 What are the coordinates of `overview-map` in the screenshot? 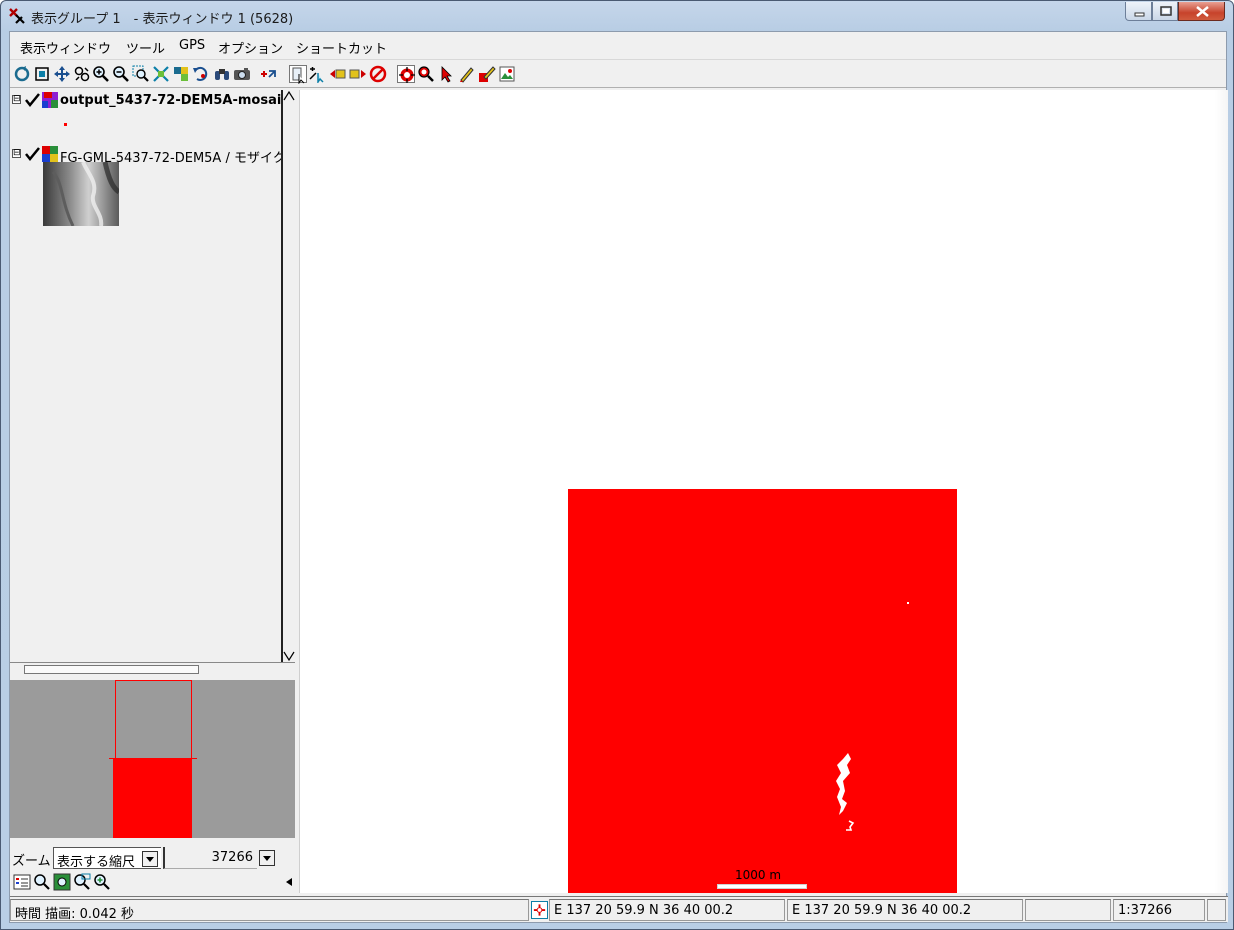 It's located at (152, 759).